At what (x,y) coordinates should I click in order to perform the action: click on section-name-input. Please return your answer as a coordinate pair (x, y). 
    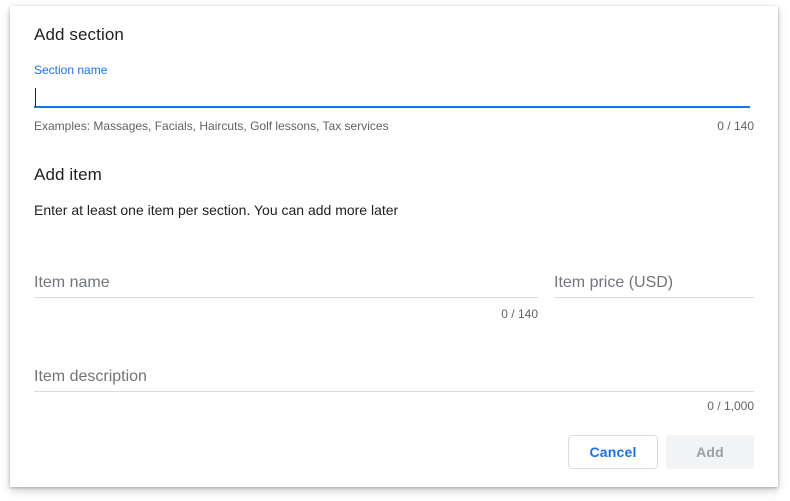
    Looking at the image, I should click on (392, 96).